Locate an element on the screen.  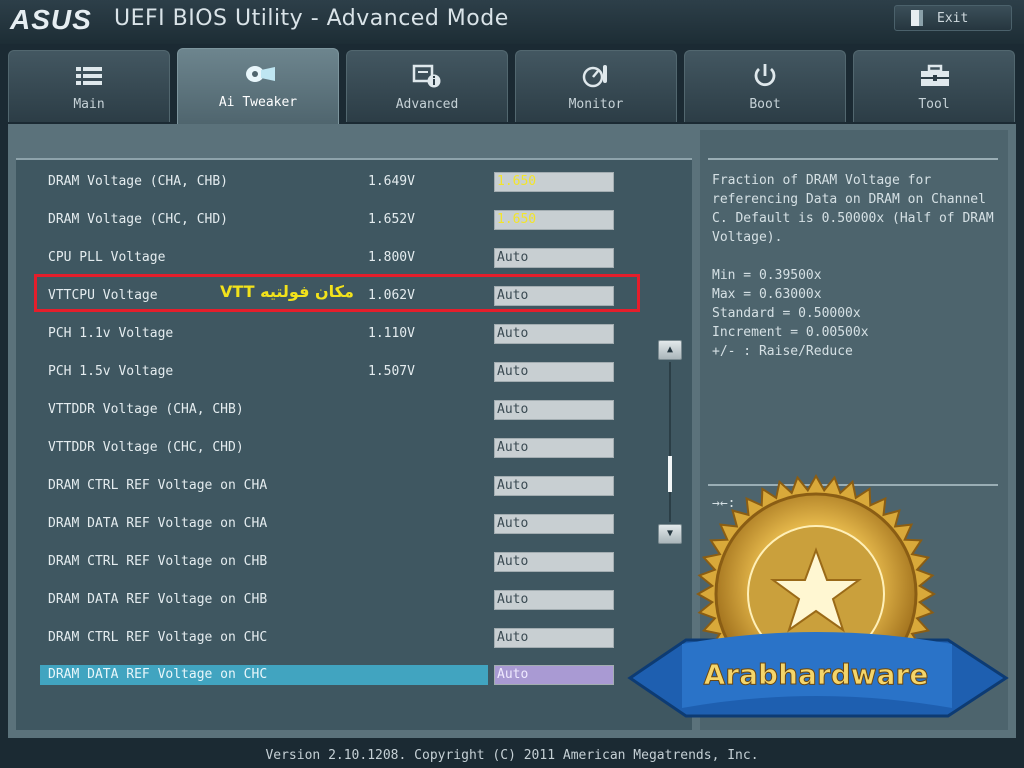
setting-row-pch-1-1v-voltage: PCH 1.1v Voltage 1.110V Auto is located at coordinates (325, 335).